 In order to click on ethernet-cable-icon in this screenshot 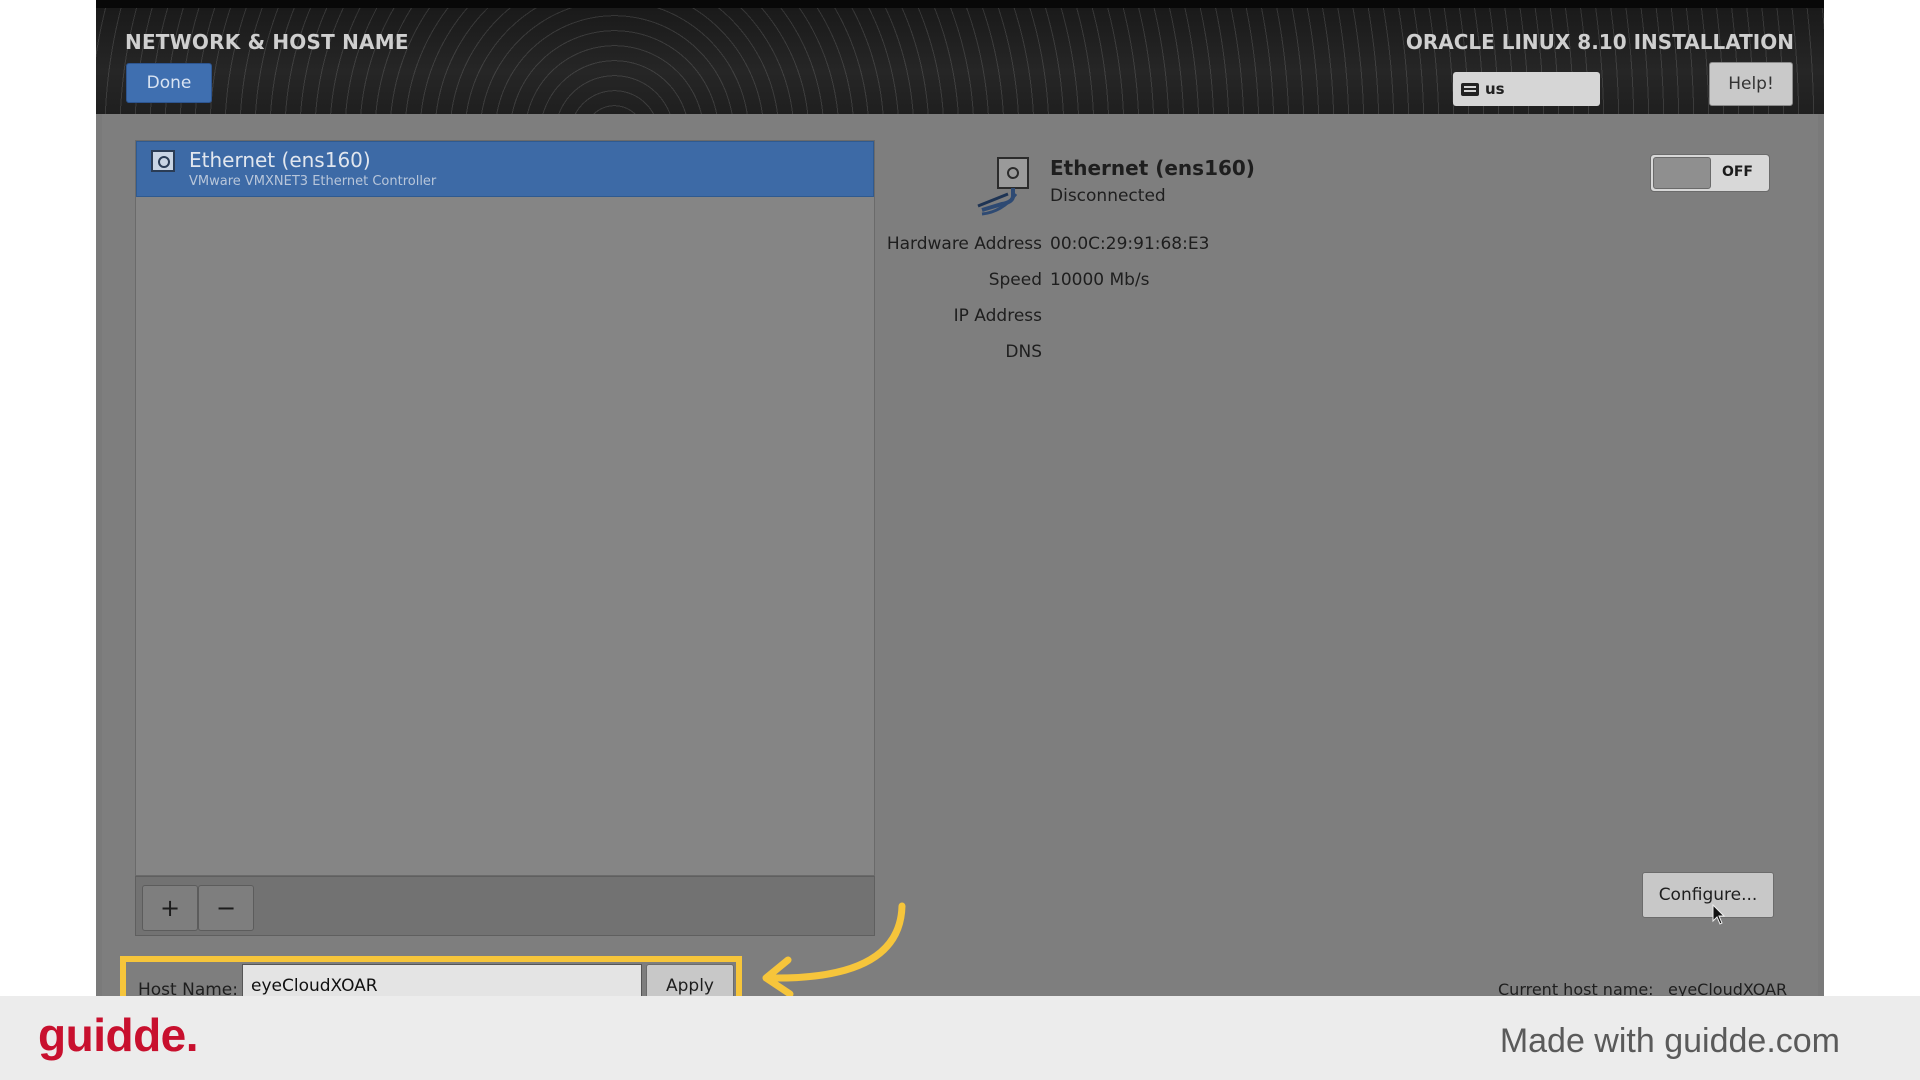, I will do `click(1003, 186)`.